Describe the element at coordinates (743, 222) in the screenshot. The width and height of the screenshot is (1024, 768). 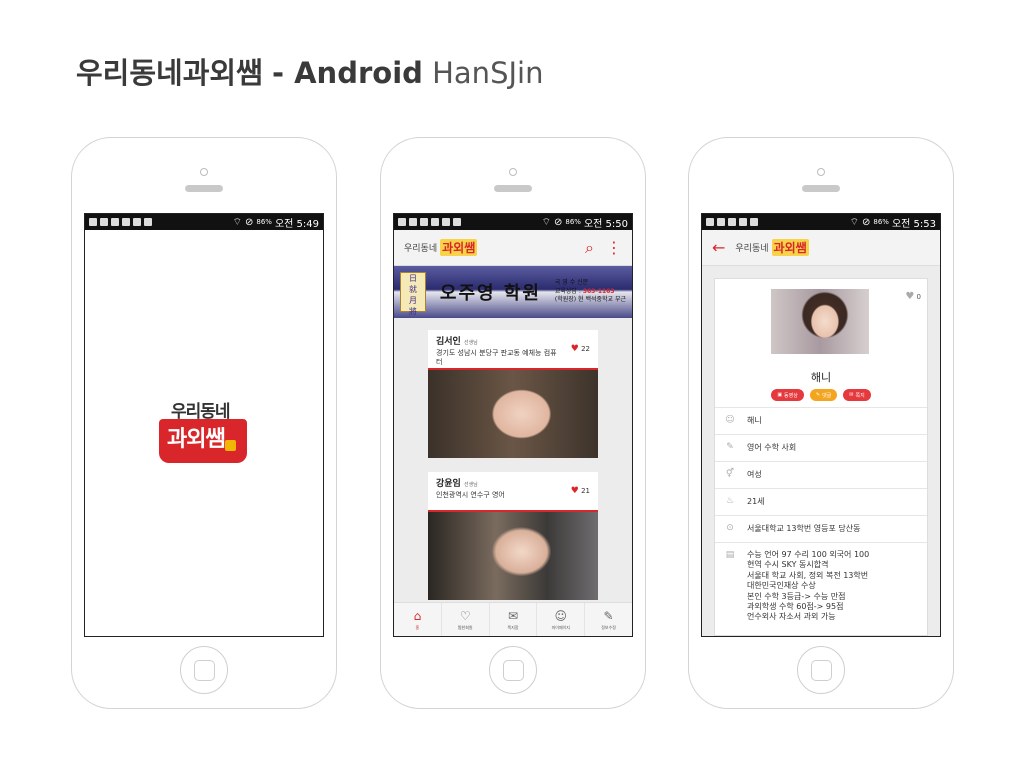
I see `settings-icon` at that location.